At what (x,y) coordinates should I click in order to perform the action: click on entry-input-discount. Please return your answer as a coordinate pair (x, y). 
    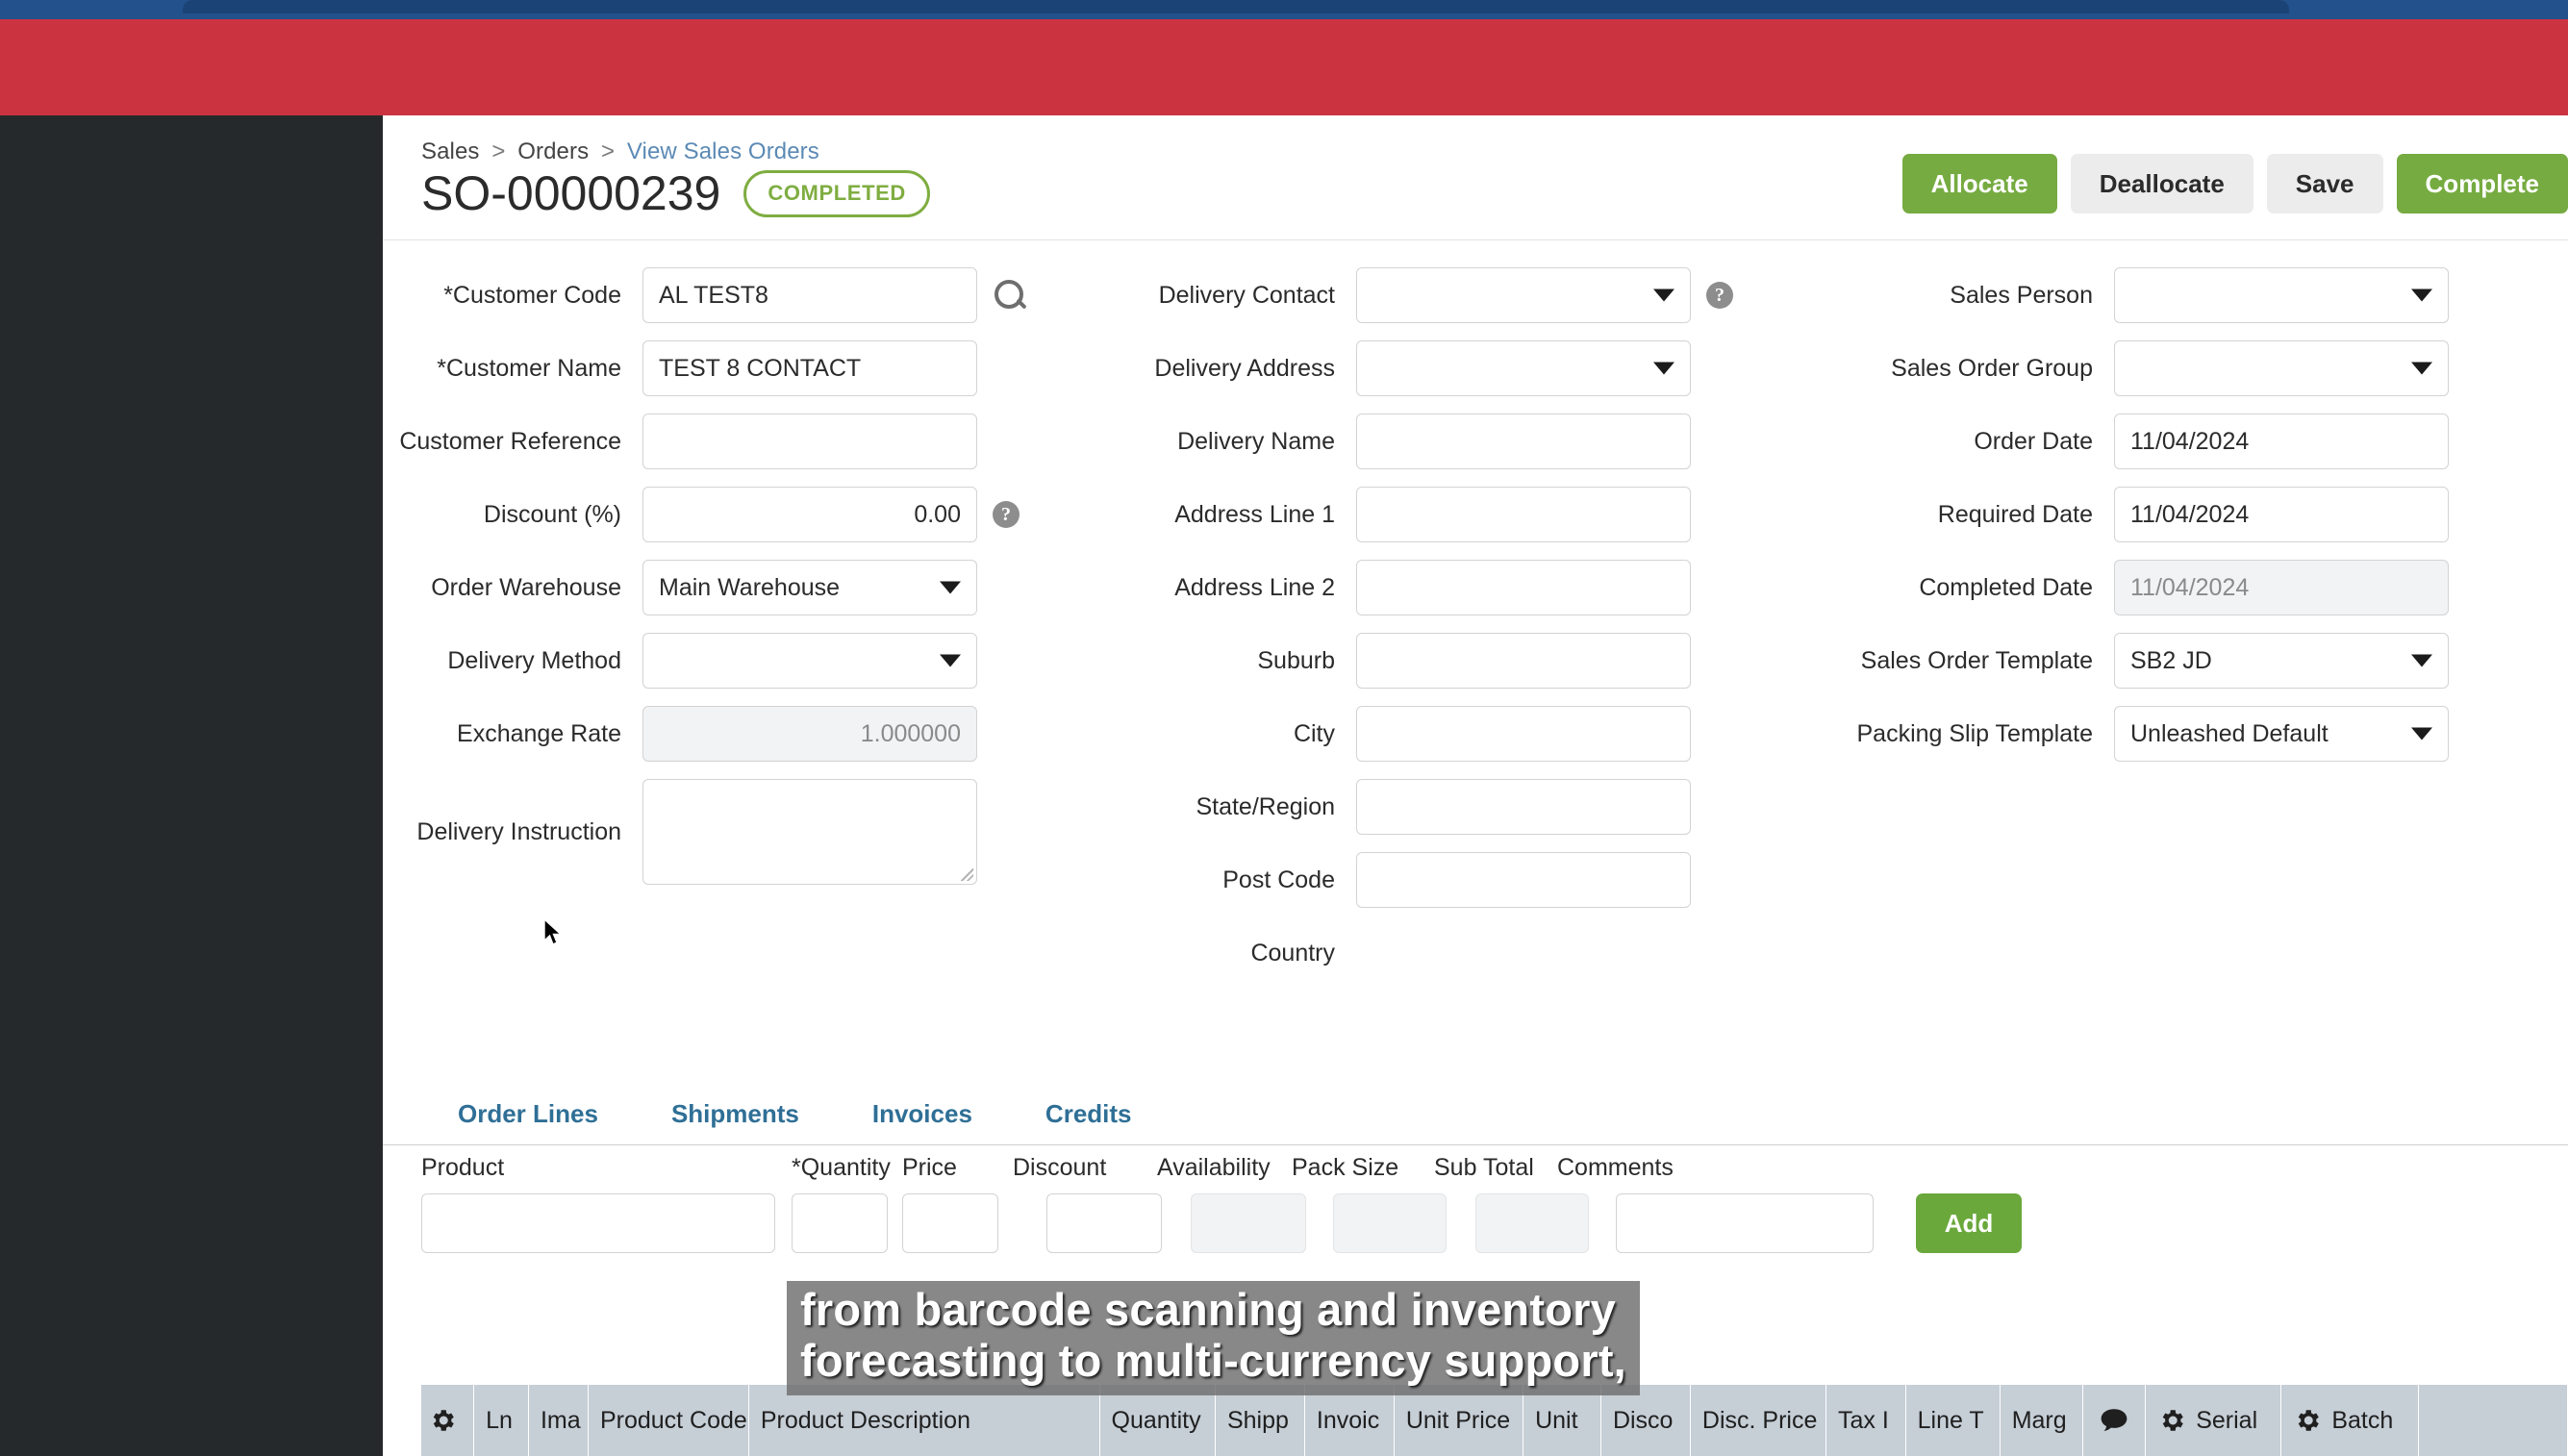
    Looking at the image, I should click on (1104, 1223).